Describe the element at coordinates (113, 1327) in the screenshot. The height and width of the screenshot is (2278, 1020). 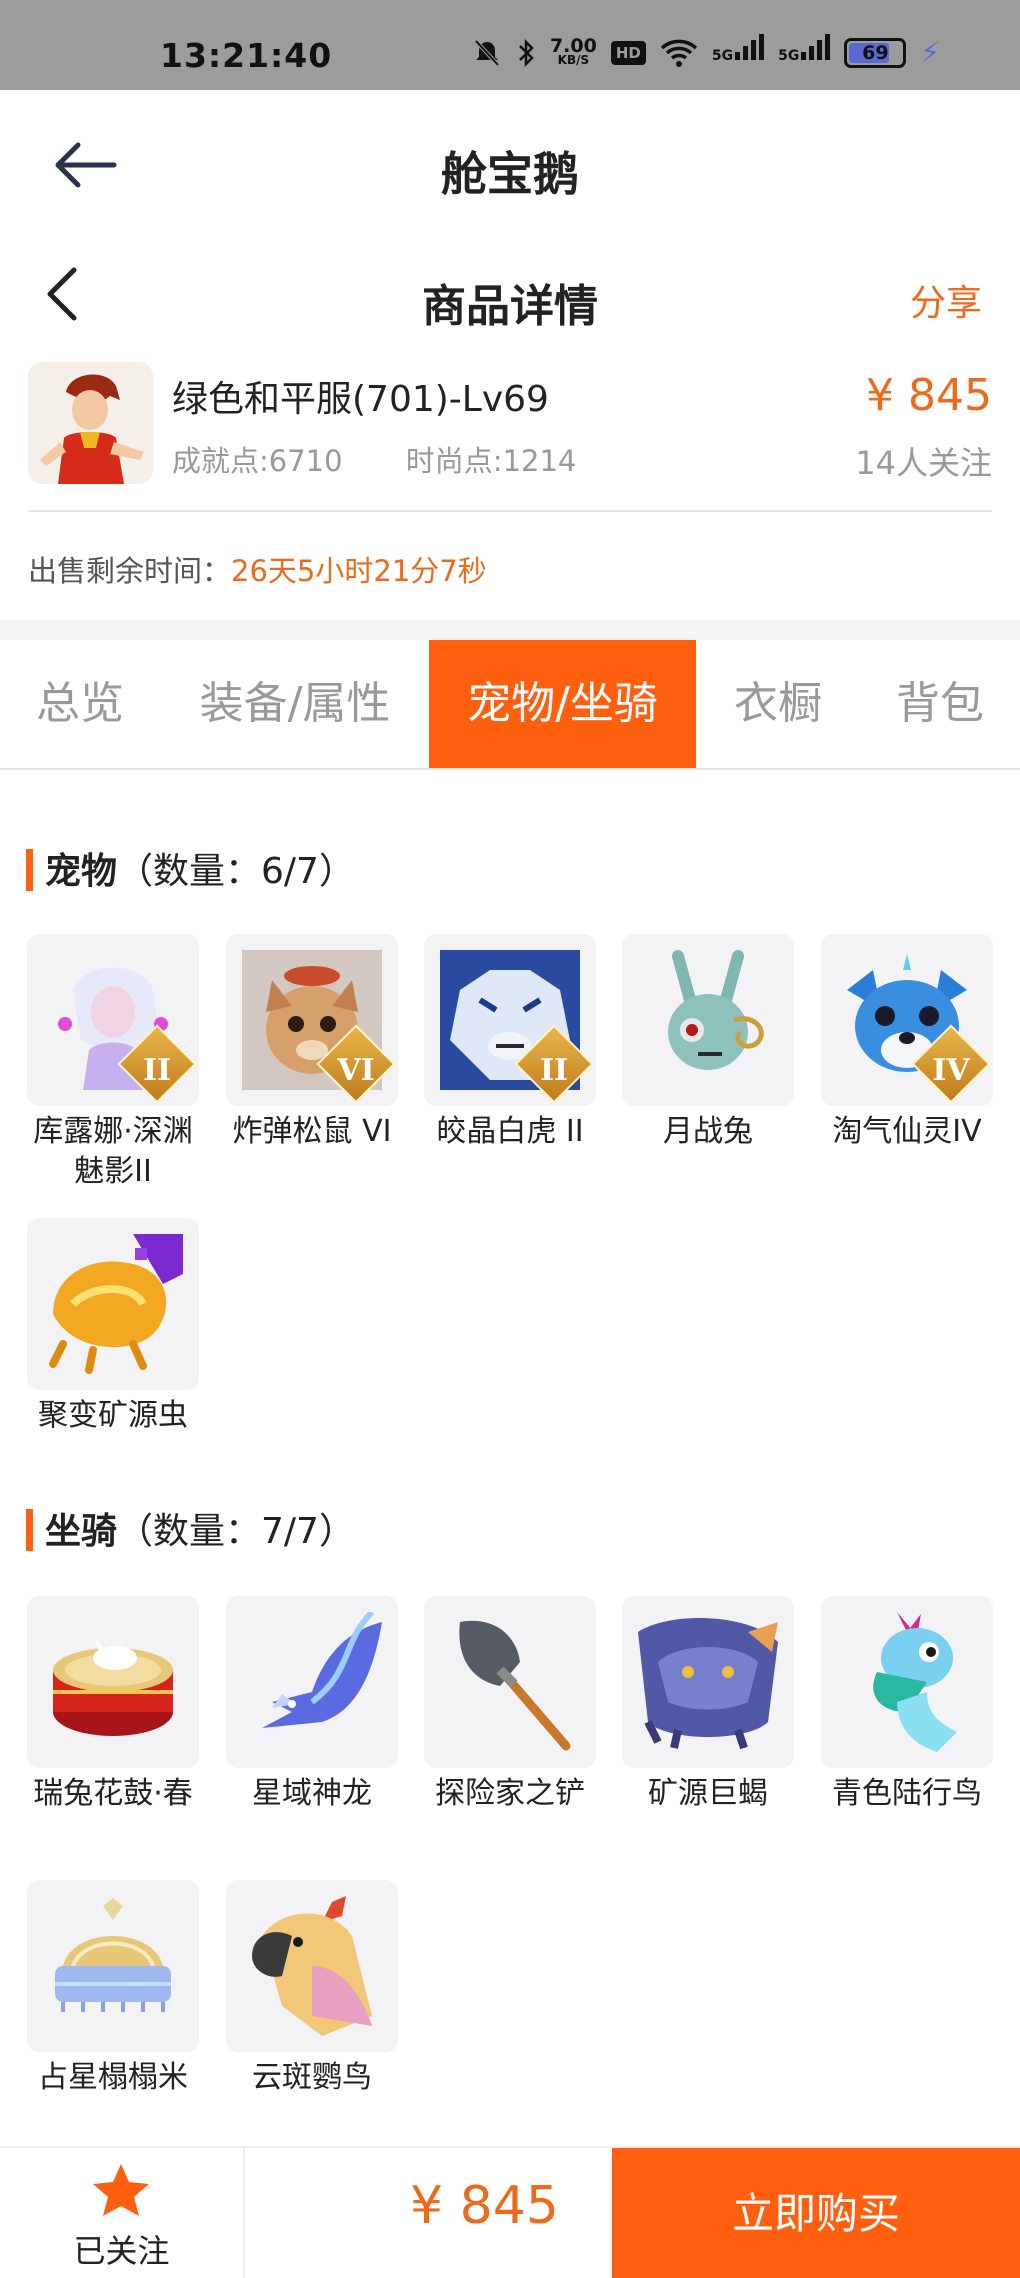
I see `pet-item: 聚变矿源虫` at that location.